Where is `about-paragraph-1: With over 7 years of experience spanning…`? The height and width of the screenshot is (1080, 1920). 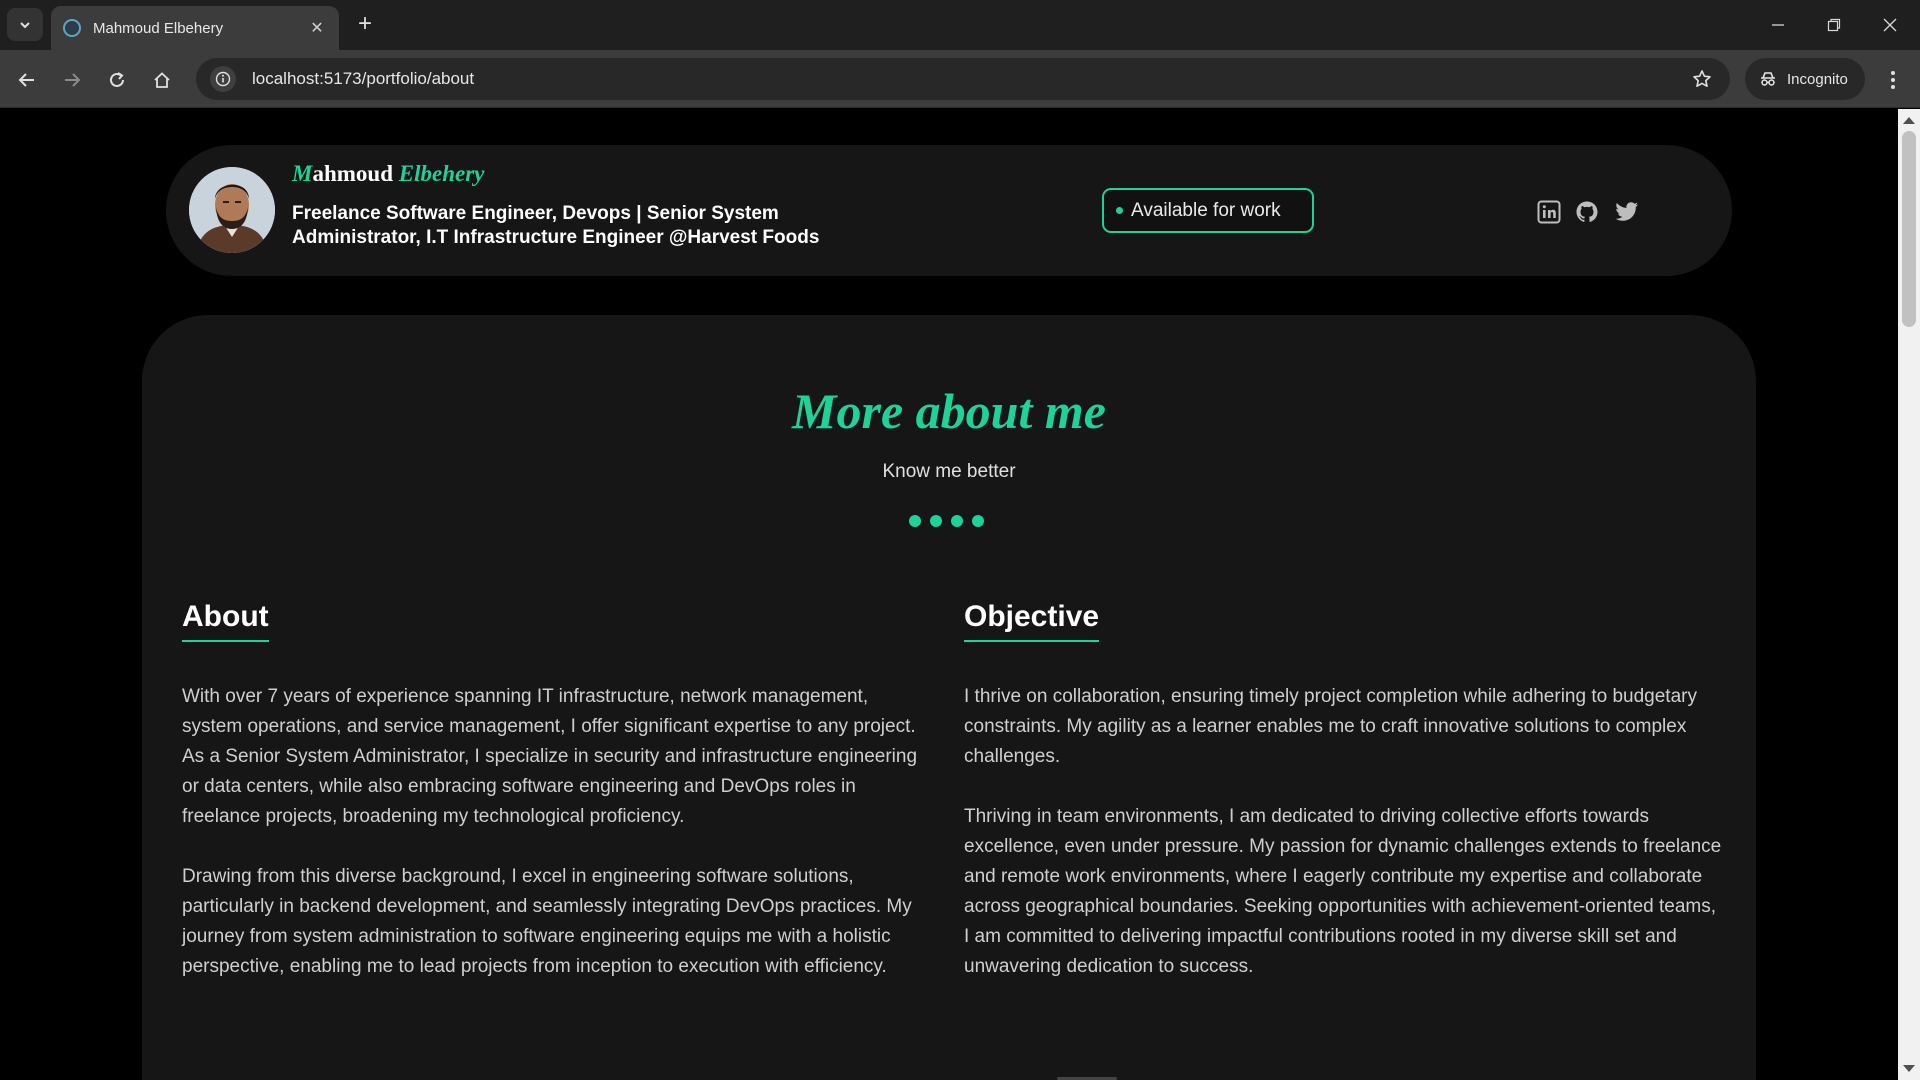 about-paragraph-1: With over 7 years of experience spanning… is located at coordinates (550, 756).